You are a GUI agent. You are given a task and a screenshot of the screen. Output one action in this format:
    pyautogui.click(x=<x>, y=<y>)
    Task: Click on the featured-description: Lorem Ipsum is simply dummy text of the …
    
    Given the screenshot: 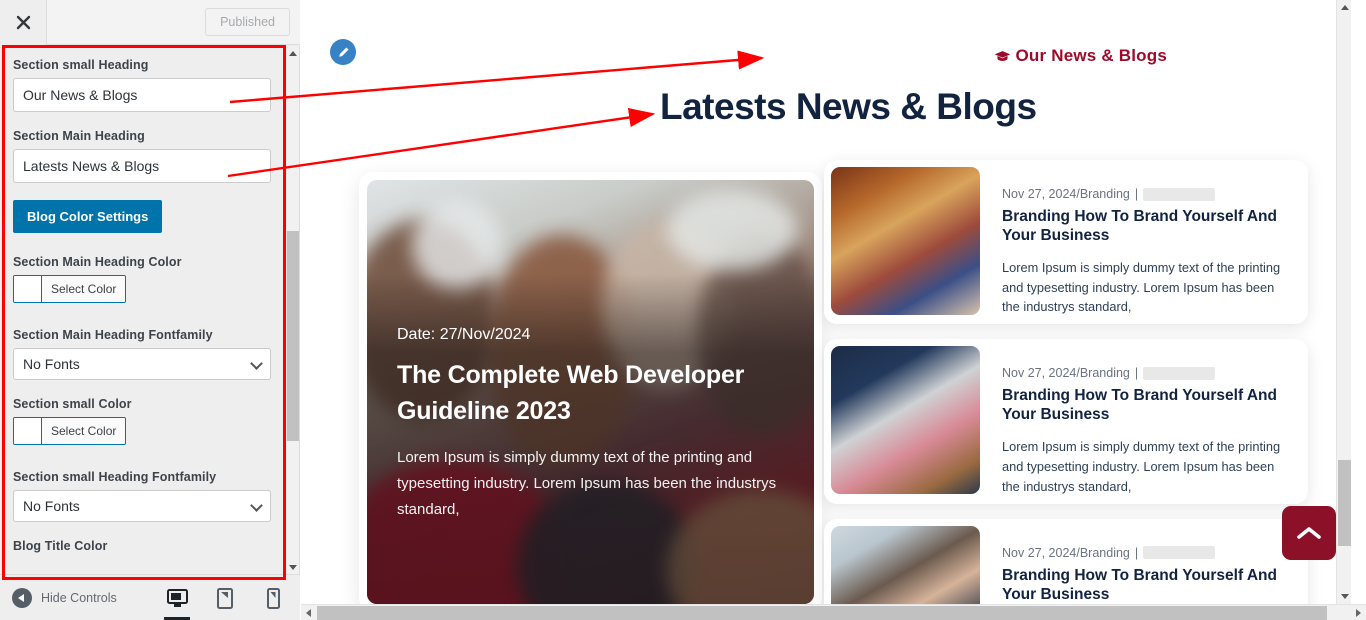 What is the action you would take?
    pyautogui.click(x=587, y=483)
    